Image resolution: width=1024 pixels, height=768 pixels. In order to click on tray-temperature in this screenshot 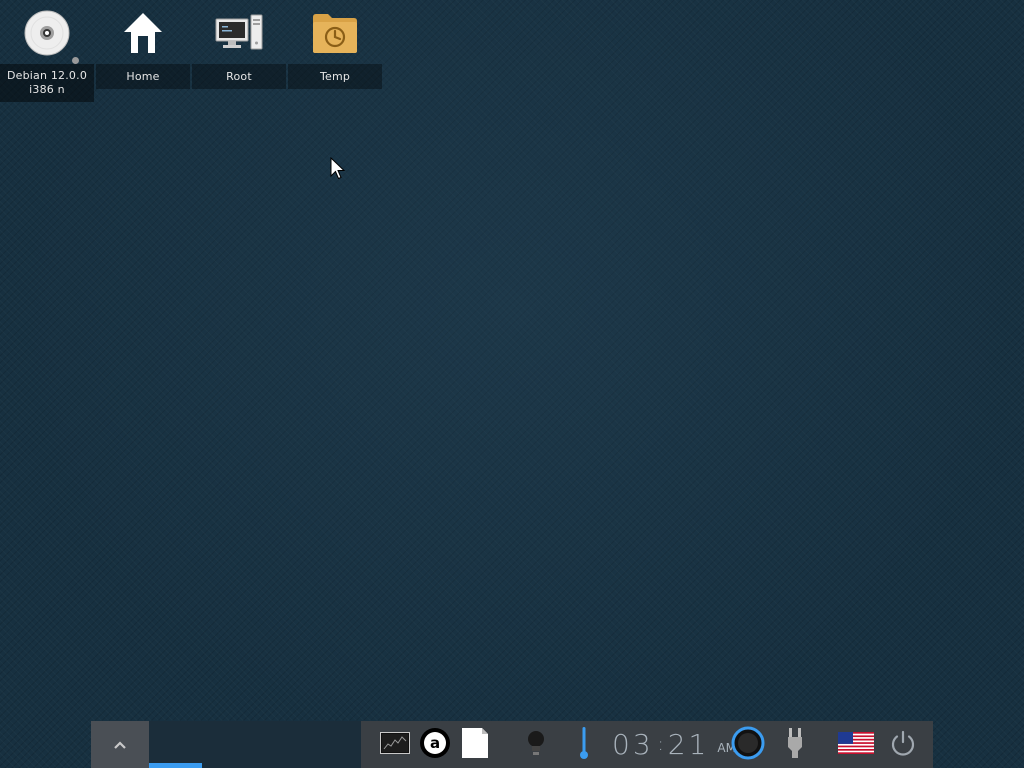, I will do `click(584, 744)`.